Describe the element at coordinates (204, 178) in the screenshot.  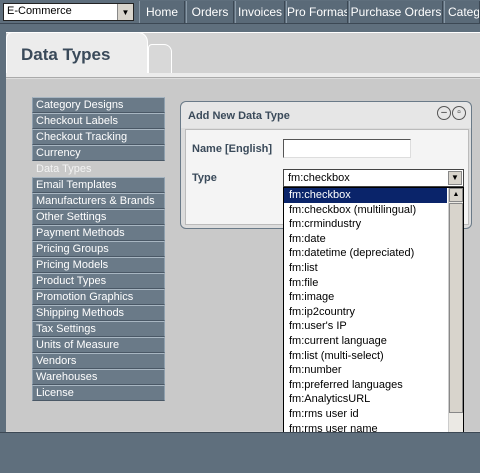
I see `type-label: Type` at that location.